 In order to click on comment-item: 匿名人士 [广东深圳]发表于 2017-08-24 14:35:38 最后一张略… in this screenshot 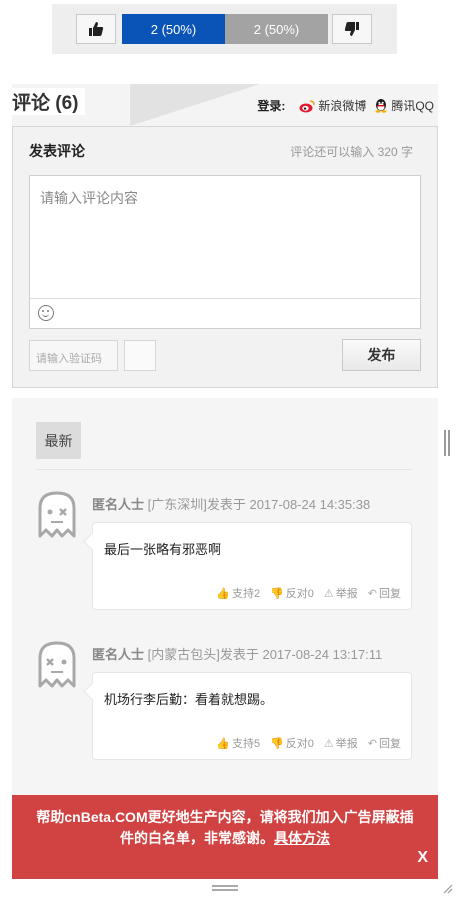, I will do `click(226, 555)`.